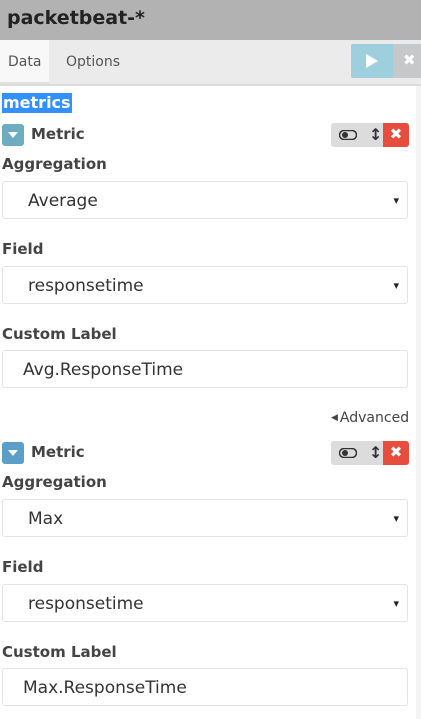 This screenshot has width=421, height=719. I want to click on apply-button, so click(372, 61).